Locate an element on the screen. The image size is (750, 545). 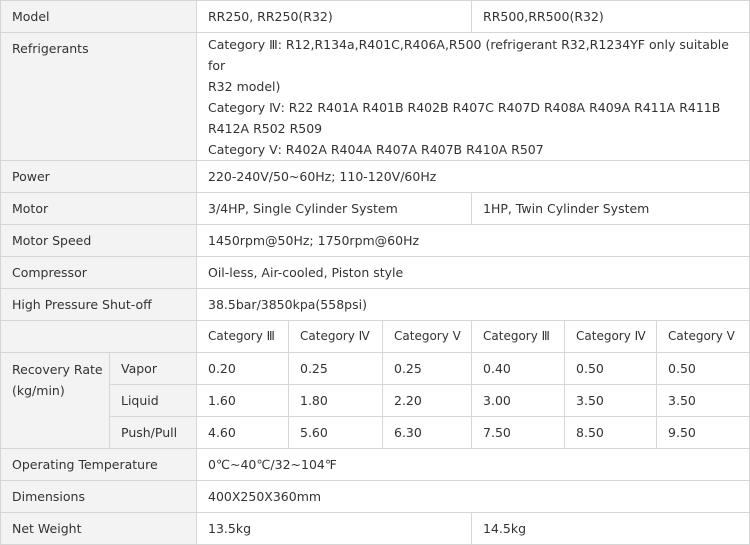
high-pressure-label: High Pressure Shut-off is located at coordinates (98, 304).